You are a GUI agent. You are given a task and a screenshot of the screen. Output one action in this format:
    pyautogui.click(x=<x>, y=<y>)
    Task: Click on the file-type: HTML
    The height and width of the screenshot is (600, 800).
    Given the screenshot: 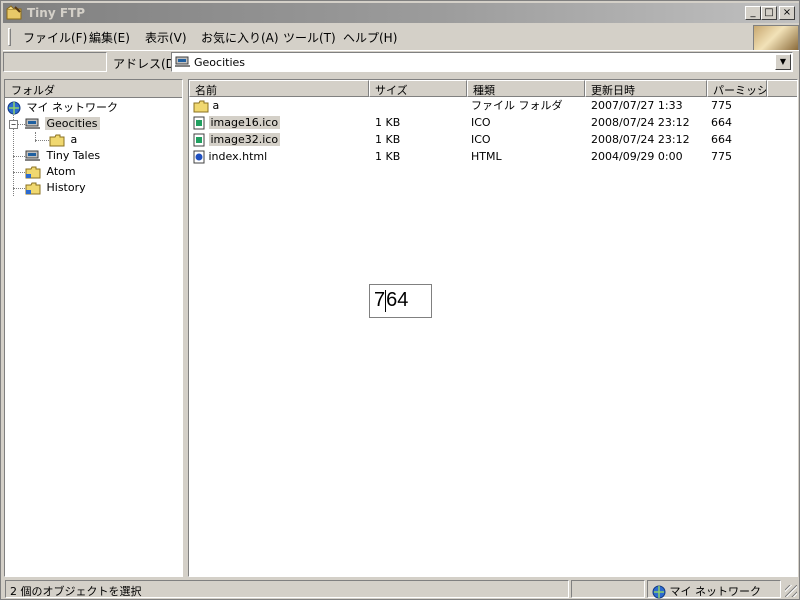 What is the action you would take?
    pyautogui.click(x=486, y=156)
    